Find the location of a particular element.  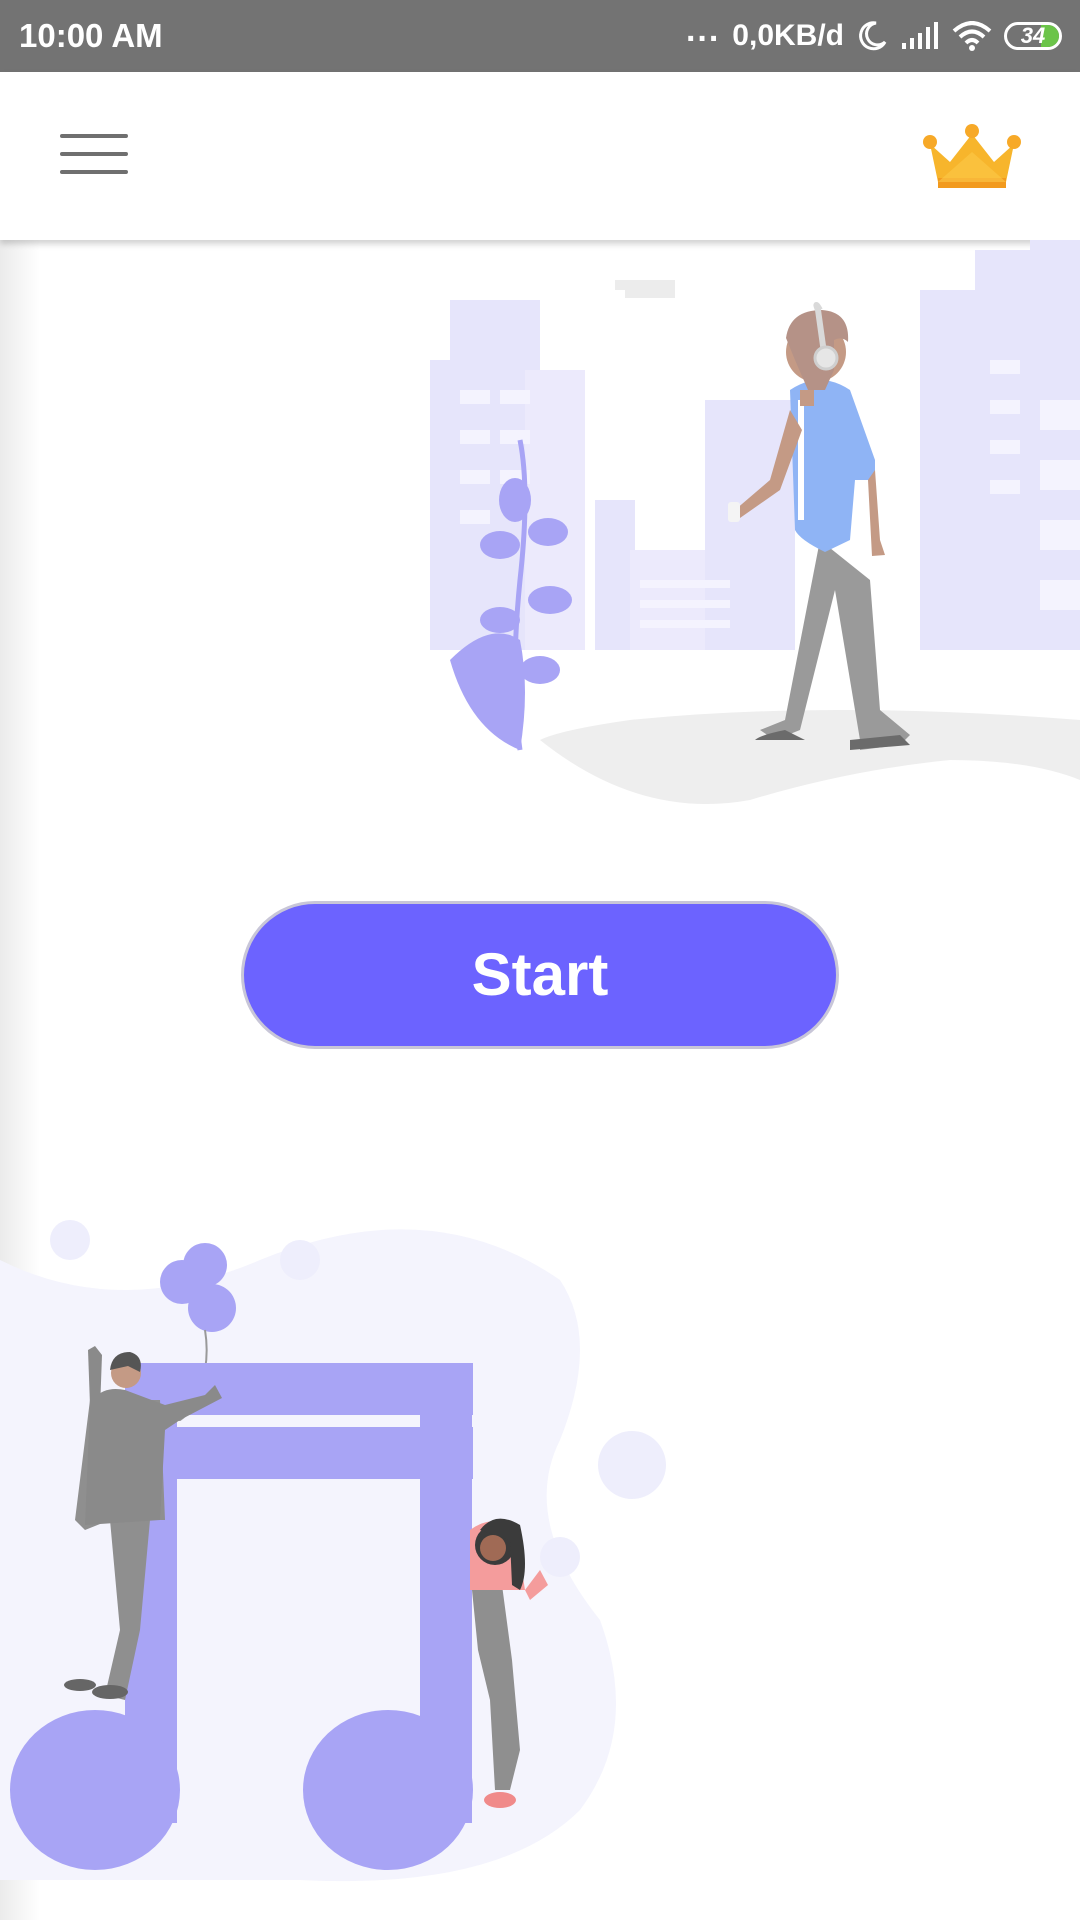

signal-icon is located at coordinates (920, 35).